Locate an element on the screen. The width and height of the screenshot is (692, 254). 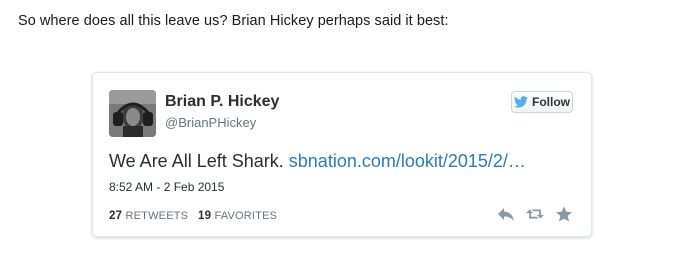
star-icon is located at coordinates (564, 214).